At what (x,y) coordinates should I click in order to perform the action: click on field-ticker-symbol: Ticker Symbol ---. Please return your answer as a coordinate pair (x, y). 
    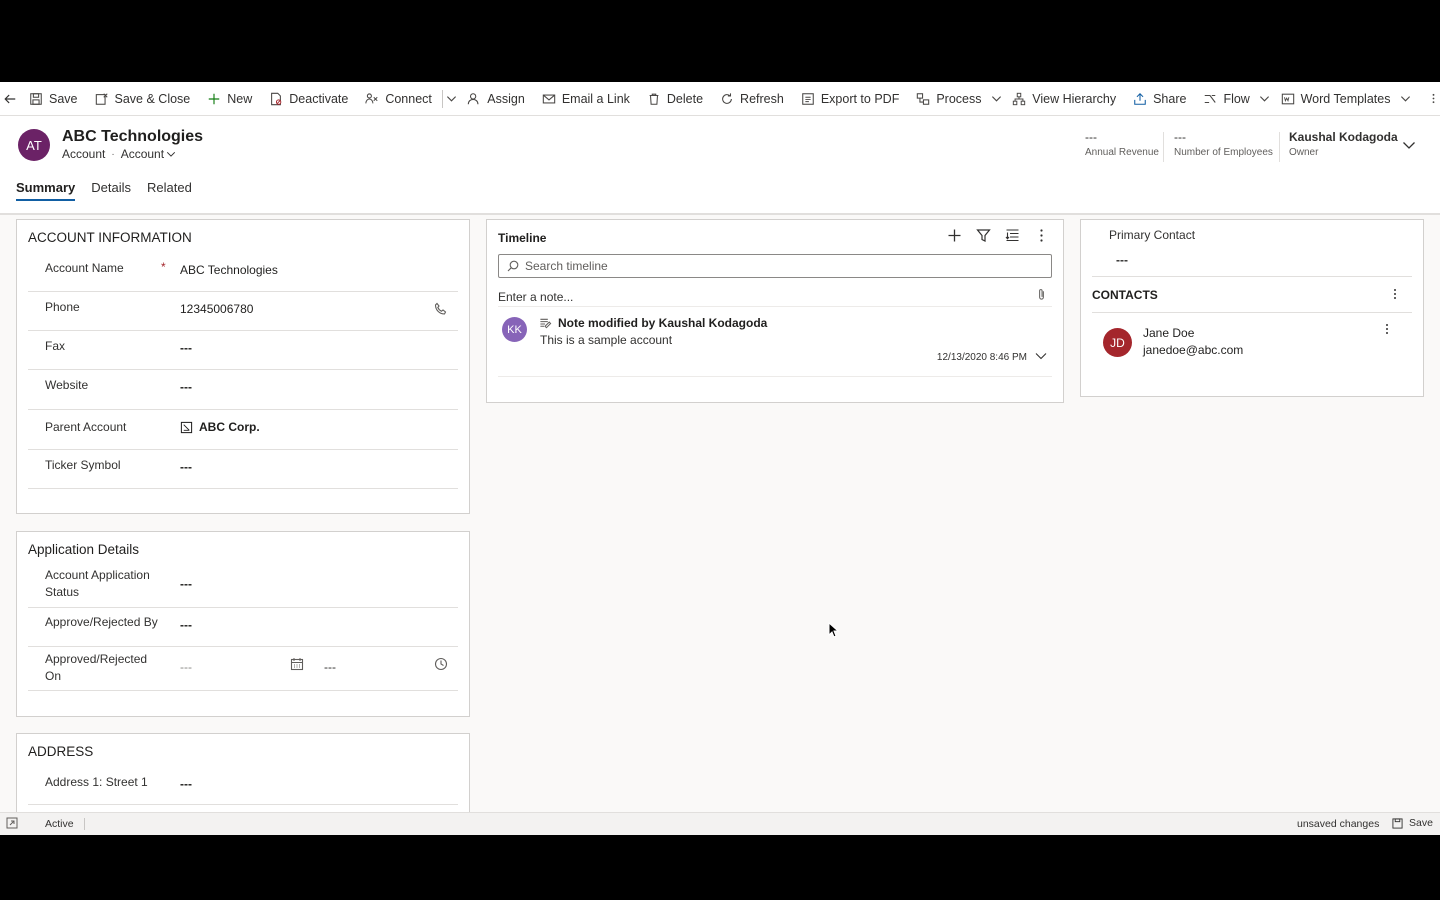
    Looking at the image, I should click on (243, 469).